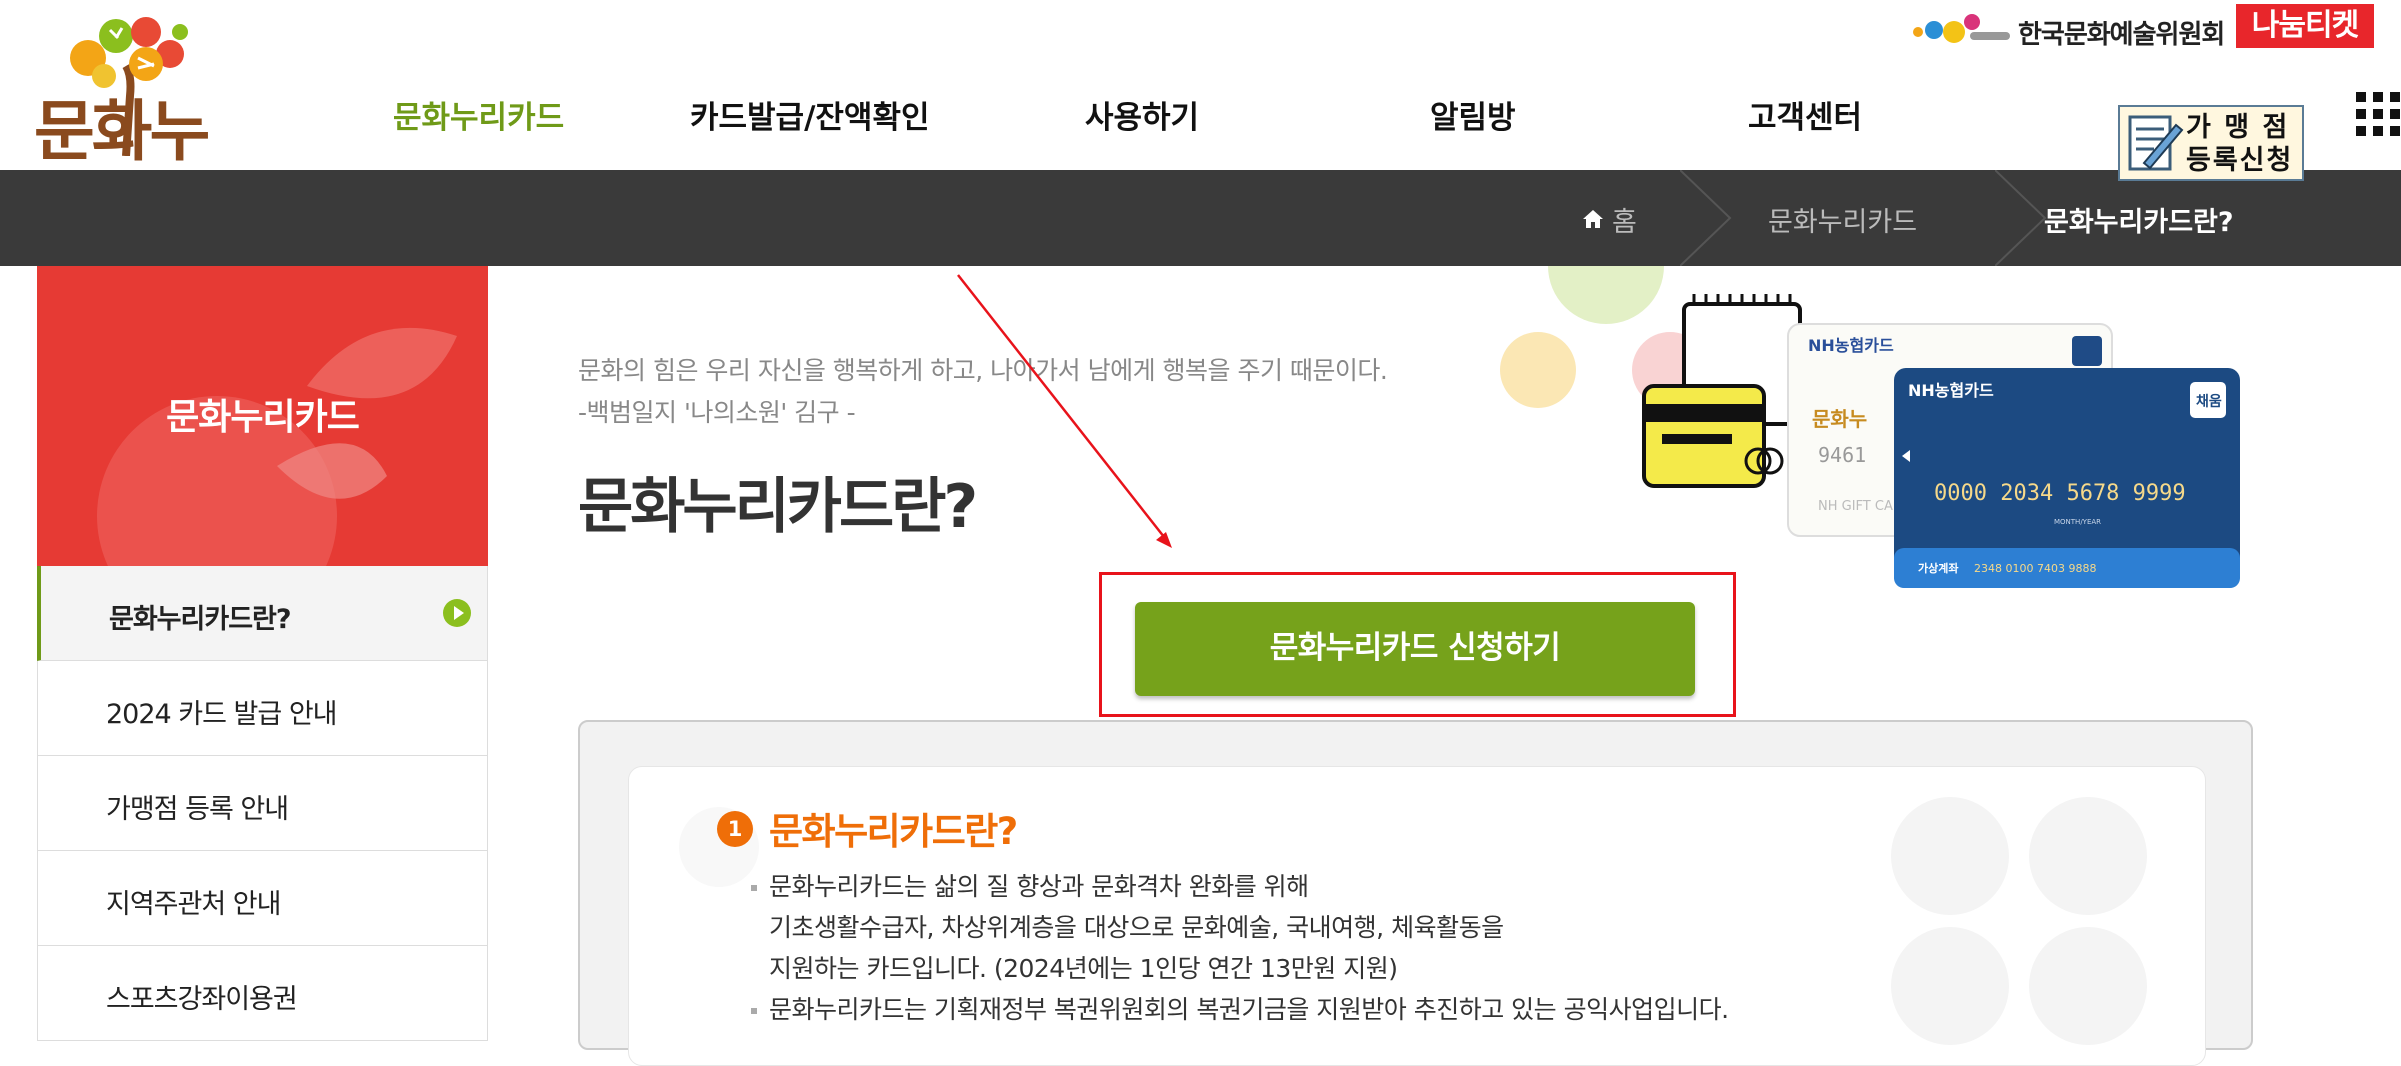 This screenshot has height=1066, width=2401. What do you see at coordinates (2035, 568) in the screenshot?
I see `card-account-number: 2348 0100 7403 9888` at bounding box center [2035, 568].